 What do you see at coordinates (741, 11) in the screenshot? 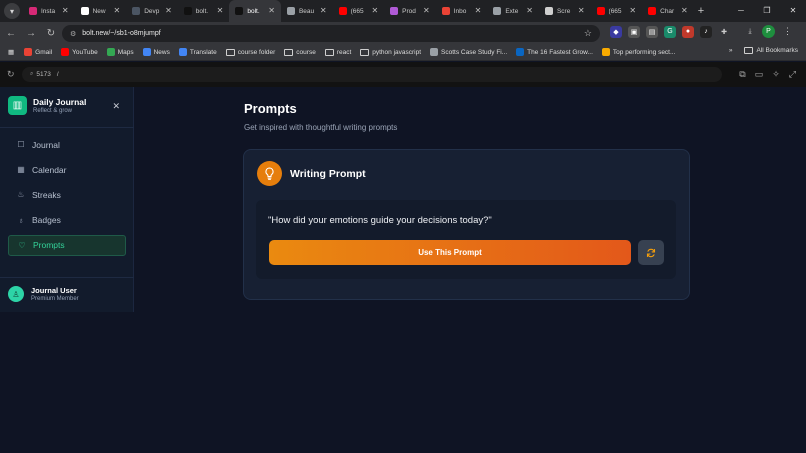
I see `minimize-icon: ─` at bounding box center [741, 11].